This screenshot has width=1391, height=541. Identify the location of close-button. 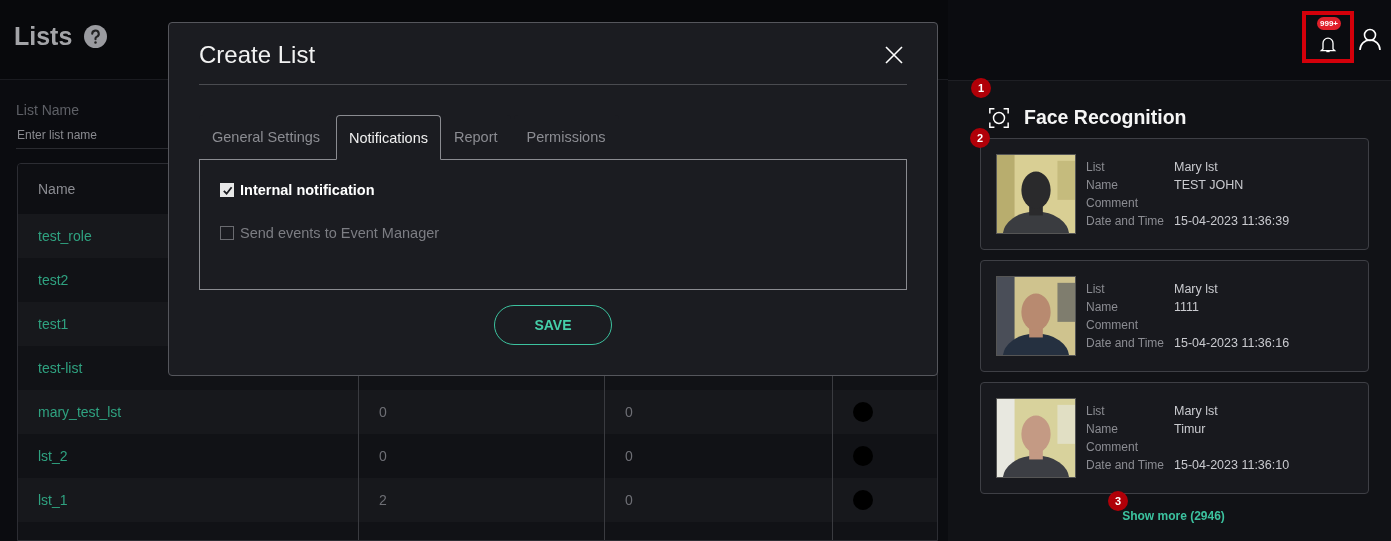
(894, 54).